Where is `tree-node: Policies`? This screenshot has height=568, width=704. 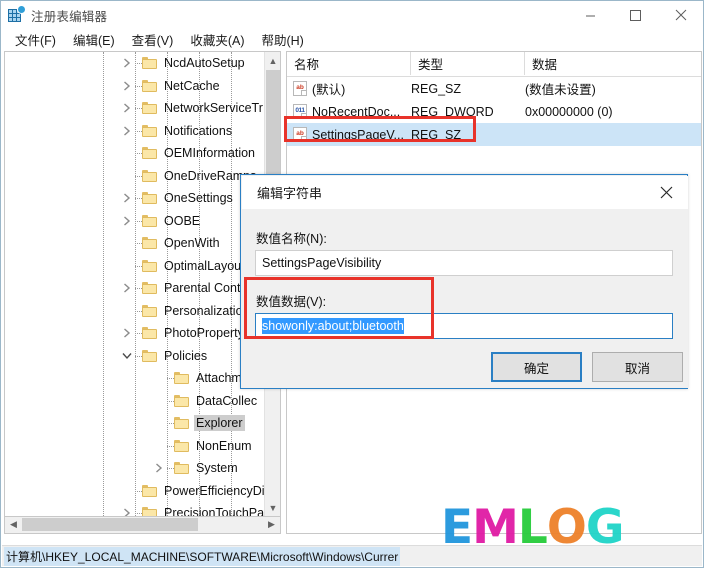 tree-node: Policies is located at coordinates (134, 356).